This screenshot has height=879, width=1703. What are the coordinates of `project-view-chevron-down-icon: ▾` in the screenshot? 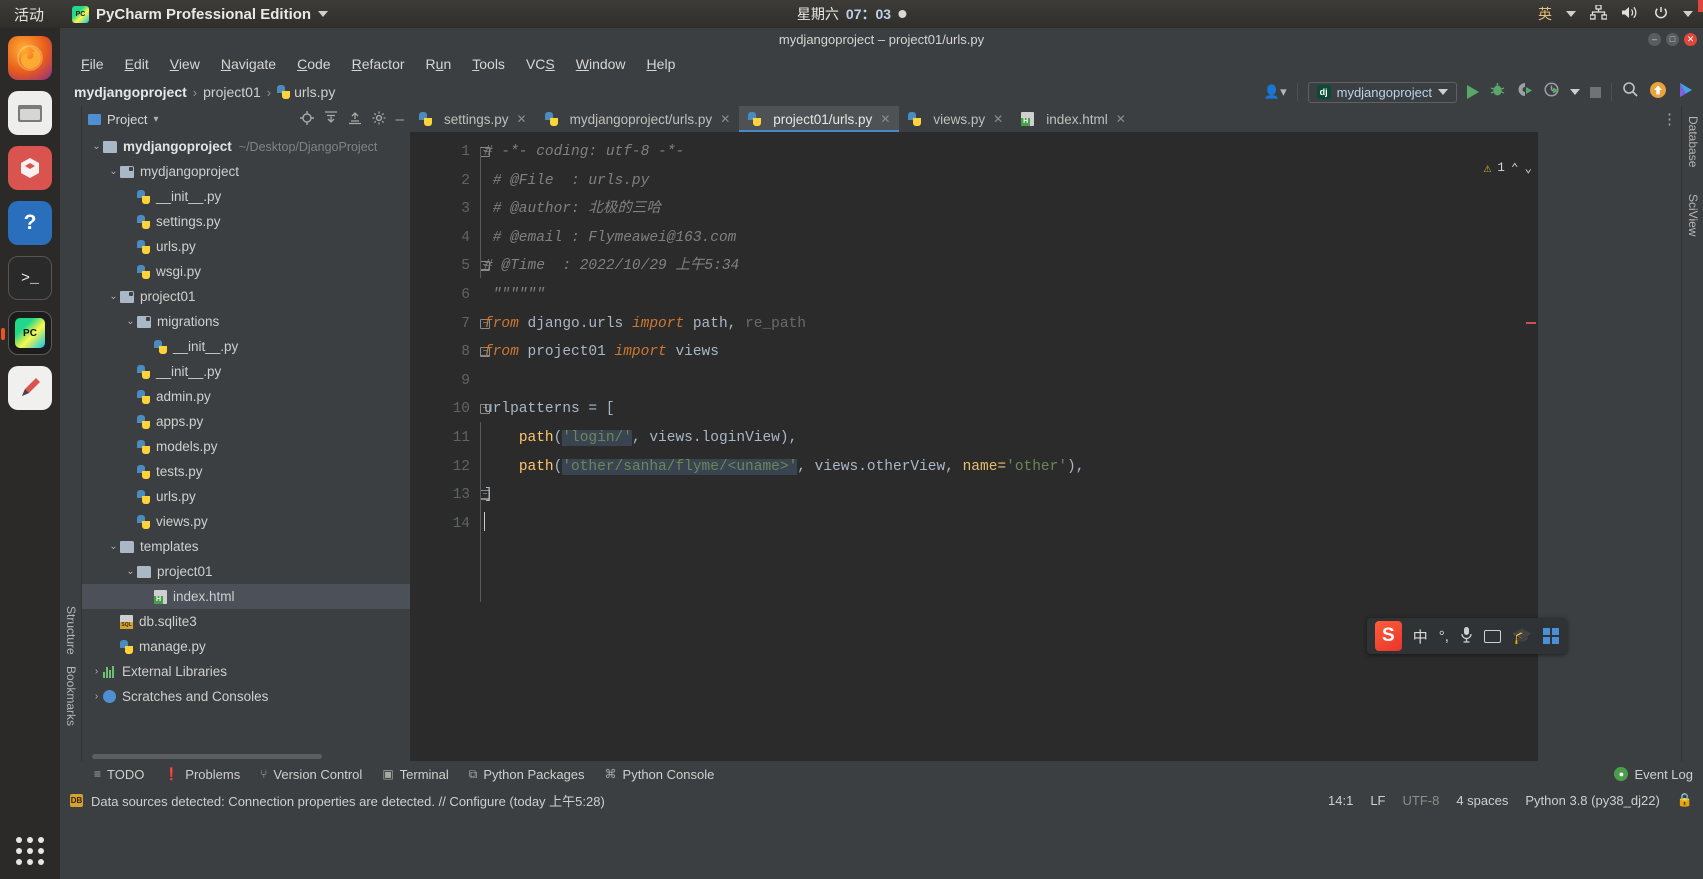 It's located at (155, 119).